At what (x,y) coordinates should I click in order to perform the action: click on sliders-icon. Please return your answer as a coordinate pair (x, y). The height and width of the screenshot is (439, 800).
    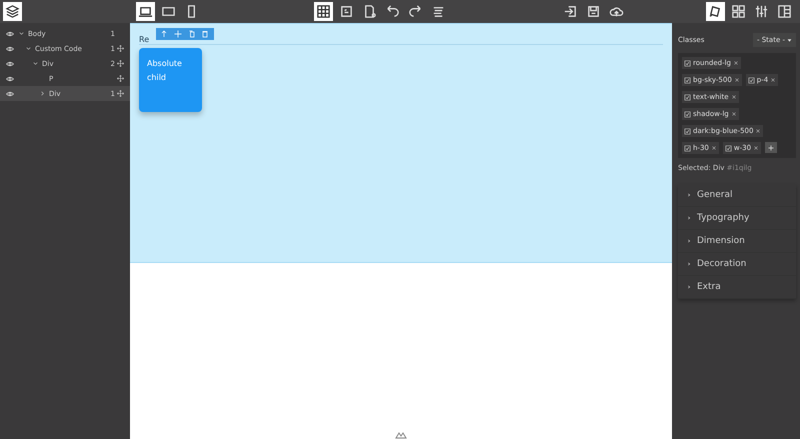
    Looking at the image, I should click on (761, 11).